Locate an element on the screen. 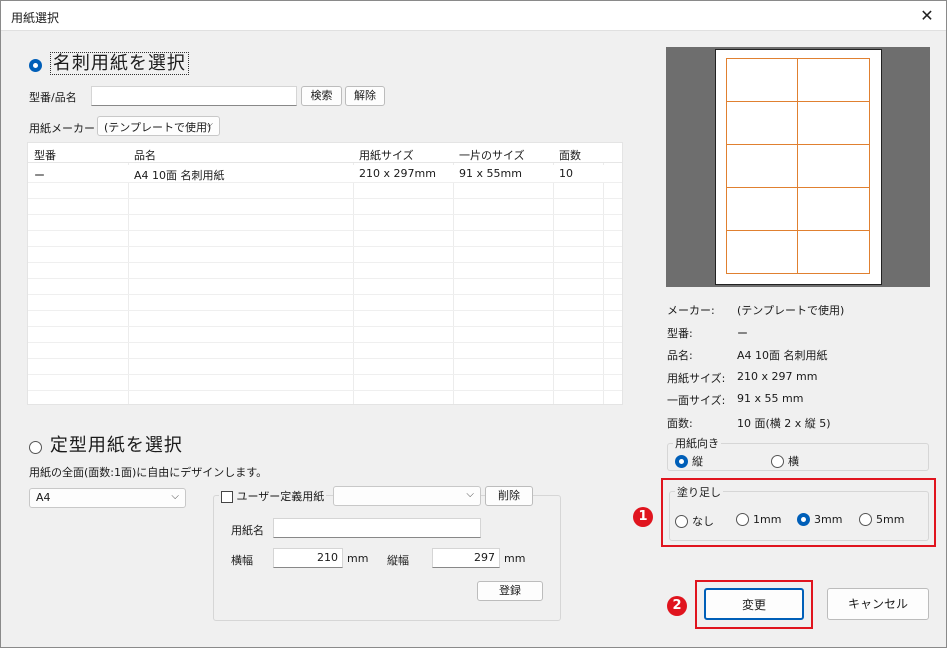 Image resolution: width=947 pixels, height=648 pixels. info-name-key: 品名: is located at coordinates (680, 355).